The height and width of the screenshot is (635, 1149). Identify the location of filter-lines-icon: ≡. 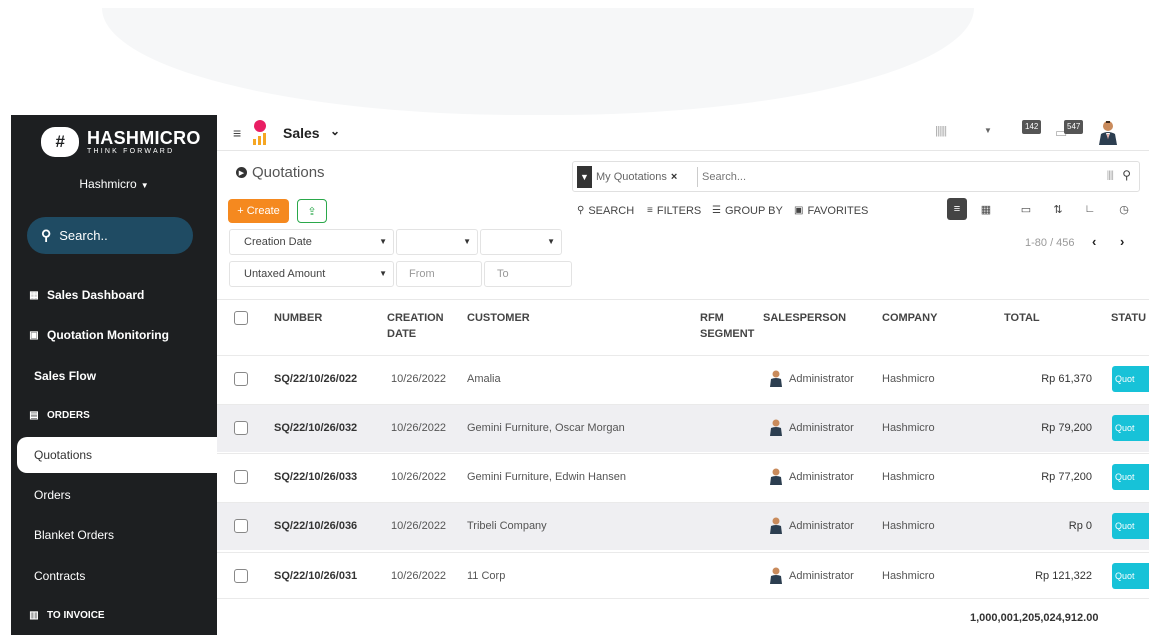
(650, 210).